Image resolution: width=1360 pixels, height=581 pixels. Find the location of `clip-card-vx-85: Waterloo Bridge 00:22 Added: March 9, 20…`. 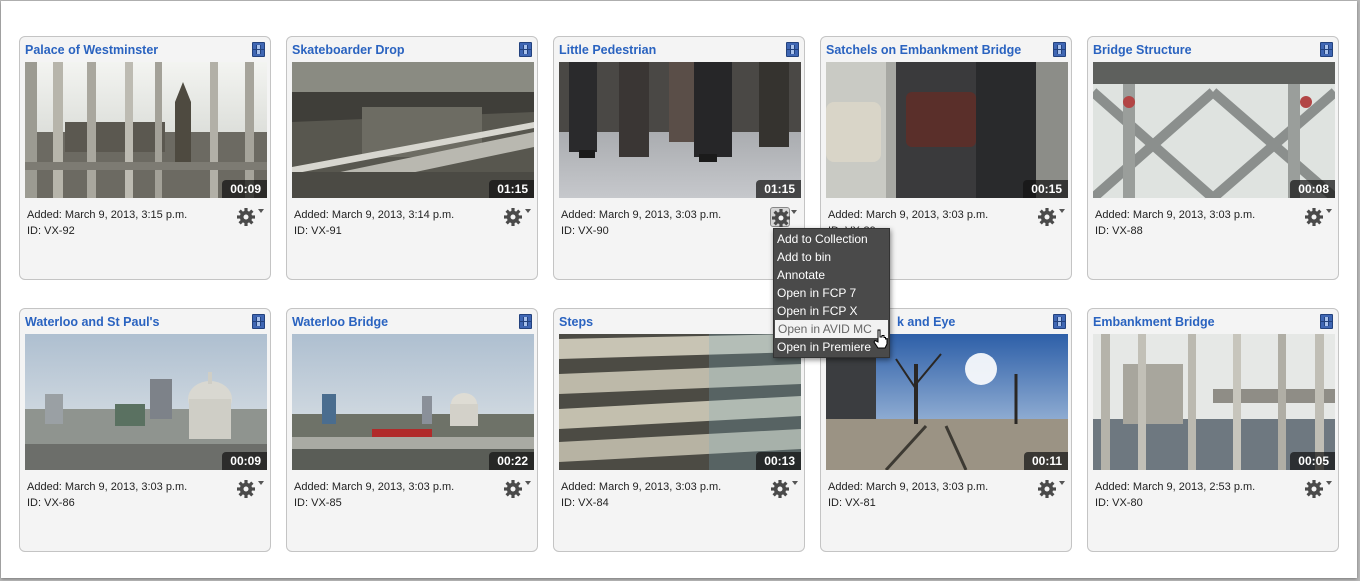

clip-card-vx-85: Waterloo Bridge 00:22 Added: March 9, 20… is located at coordinates (412, 430).